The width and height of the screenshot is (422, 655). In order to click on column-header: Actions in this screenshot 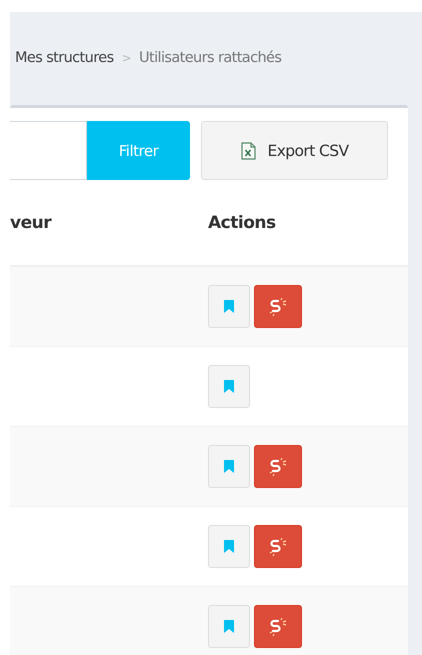, I will do `click(242, 222)`.